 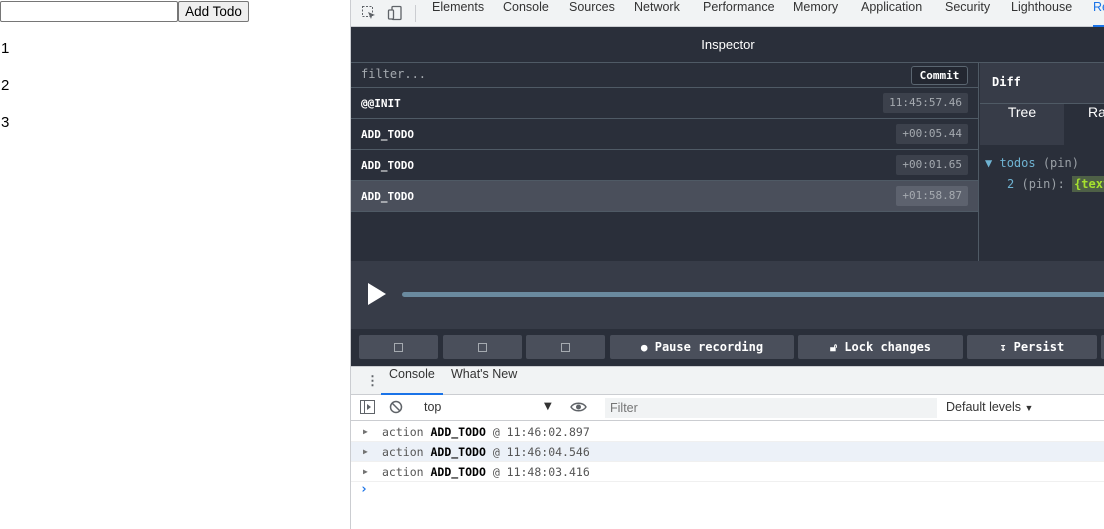 What do you see at coordinates (833, 347) in the screenshot?
I see `lock-icon: 🔓︎` at bounding box center [833, 347].